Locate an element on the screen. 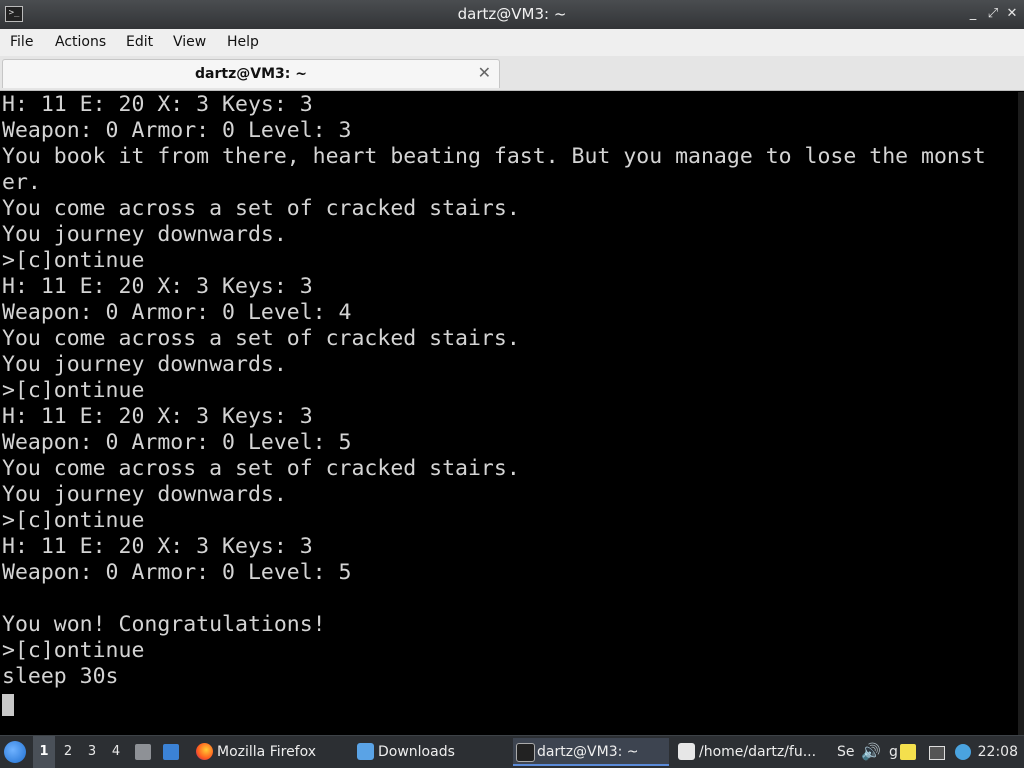 The height and width of the screenshot is (768, 1024). folder-icon is located at coordinates (365, 751).